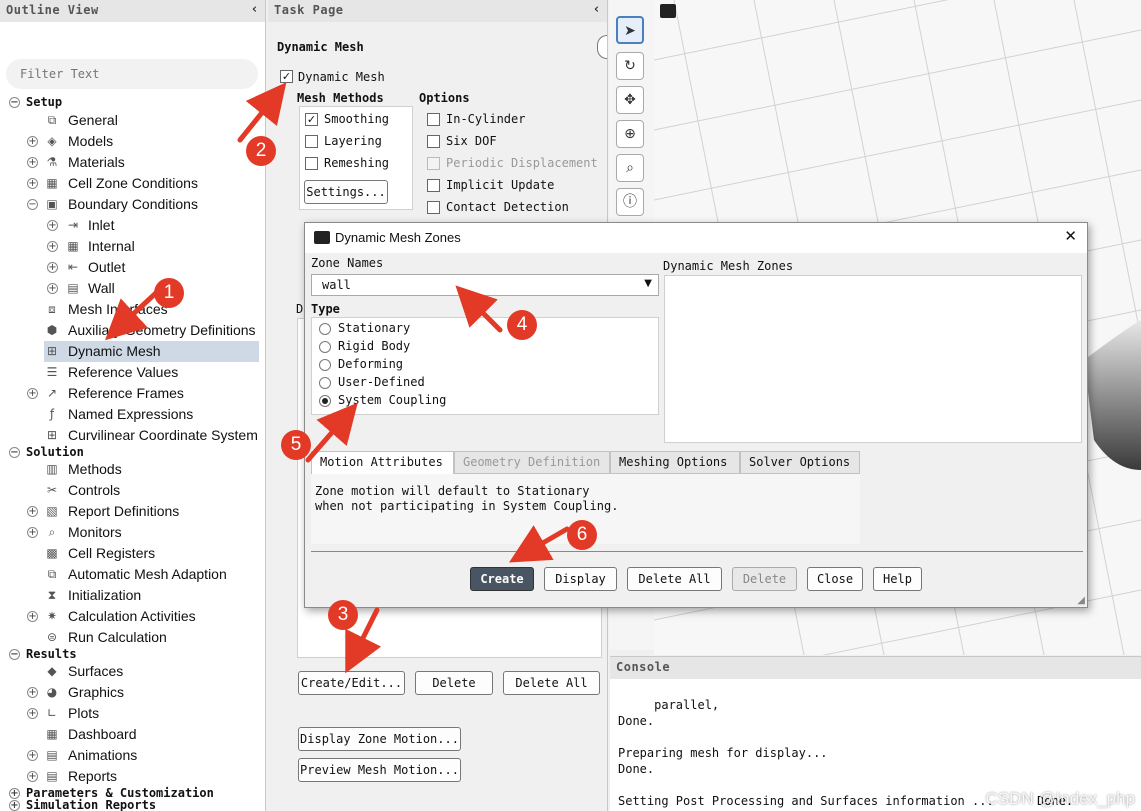 This screenshot has height=811, width=1141. Describe the element at coordinates (873, 359) in the screenshot. I see `dynamic-mesh-zones-listbox` at that location.